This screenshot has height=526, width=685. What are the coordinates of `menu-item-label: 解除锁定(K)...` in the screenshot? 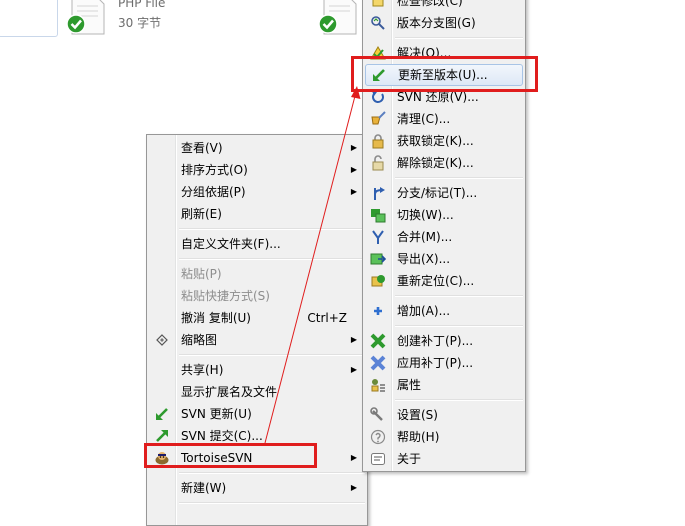 It's located at (435, 163).